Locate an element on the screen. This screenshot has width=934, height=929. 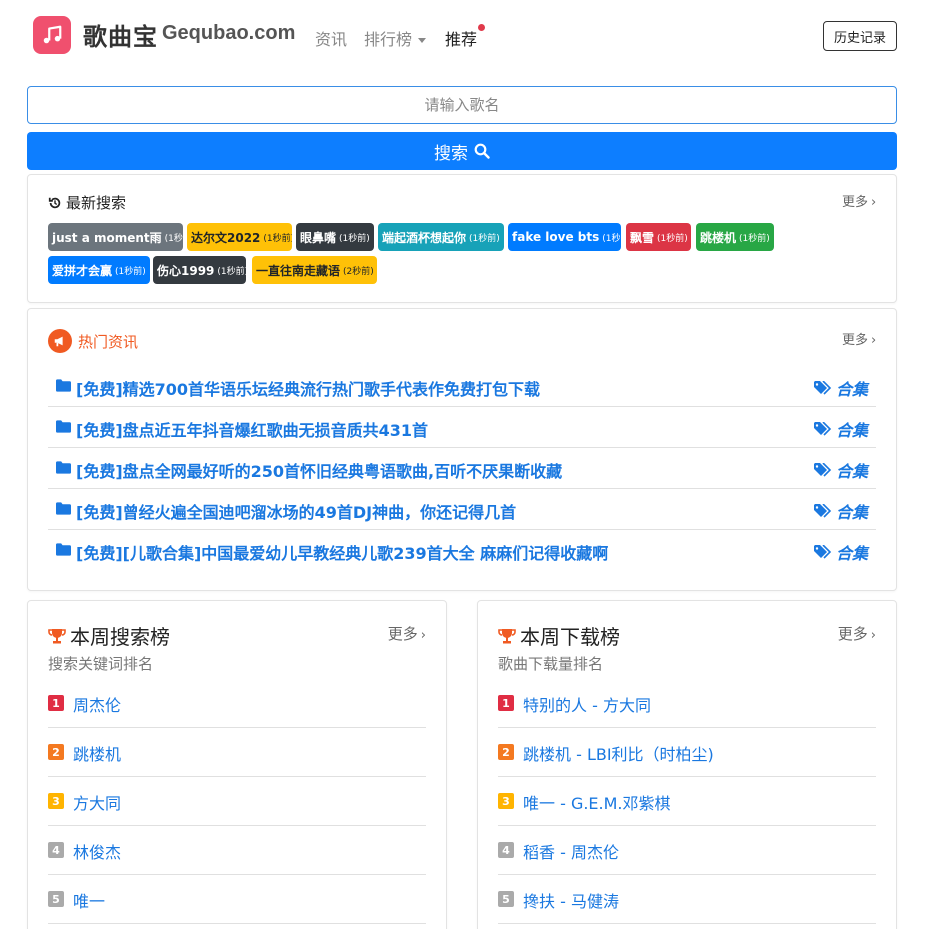
search-input is located at coordinates (462, 105).